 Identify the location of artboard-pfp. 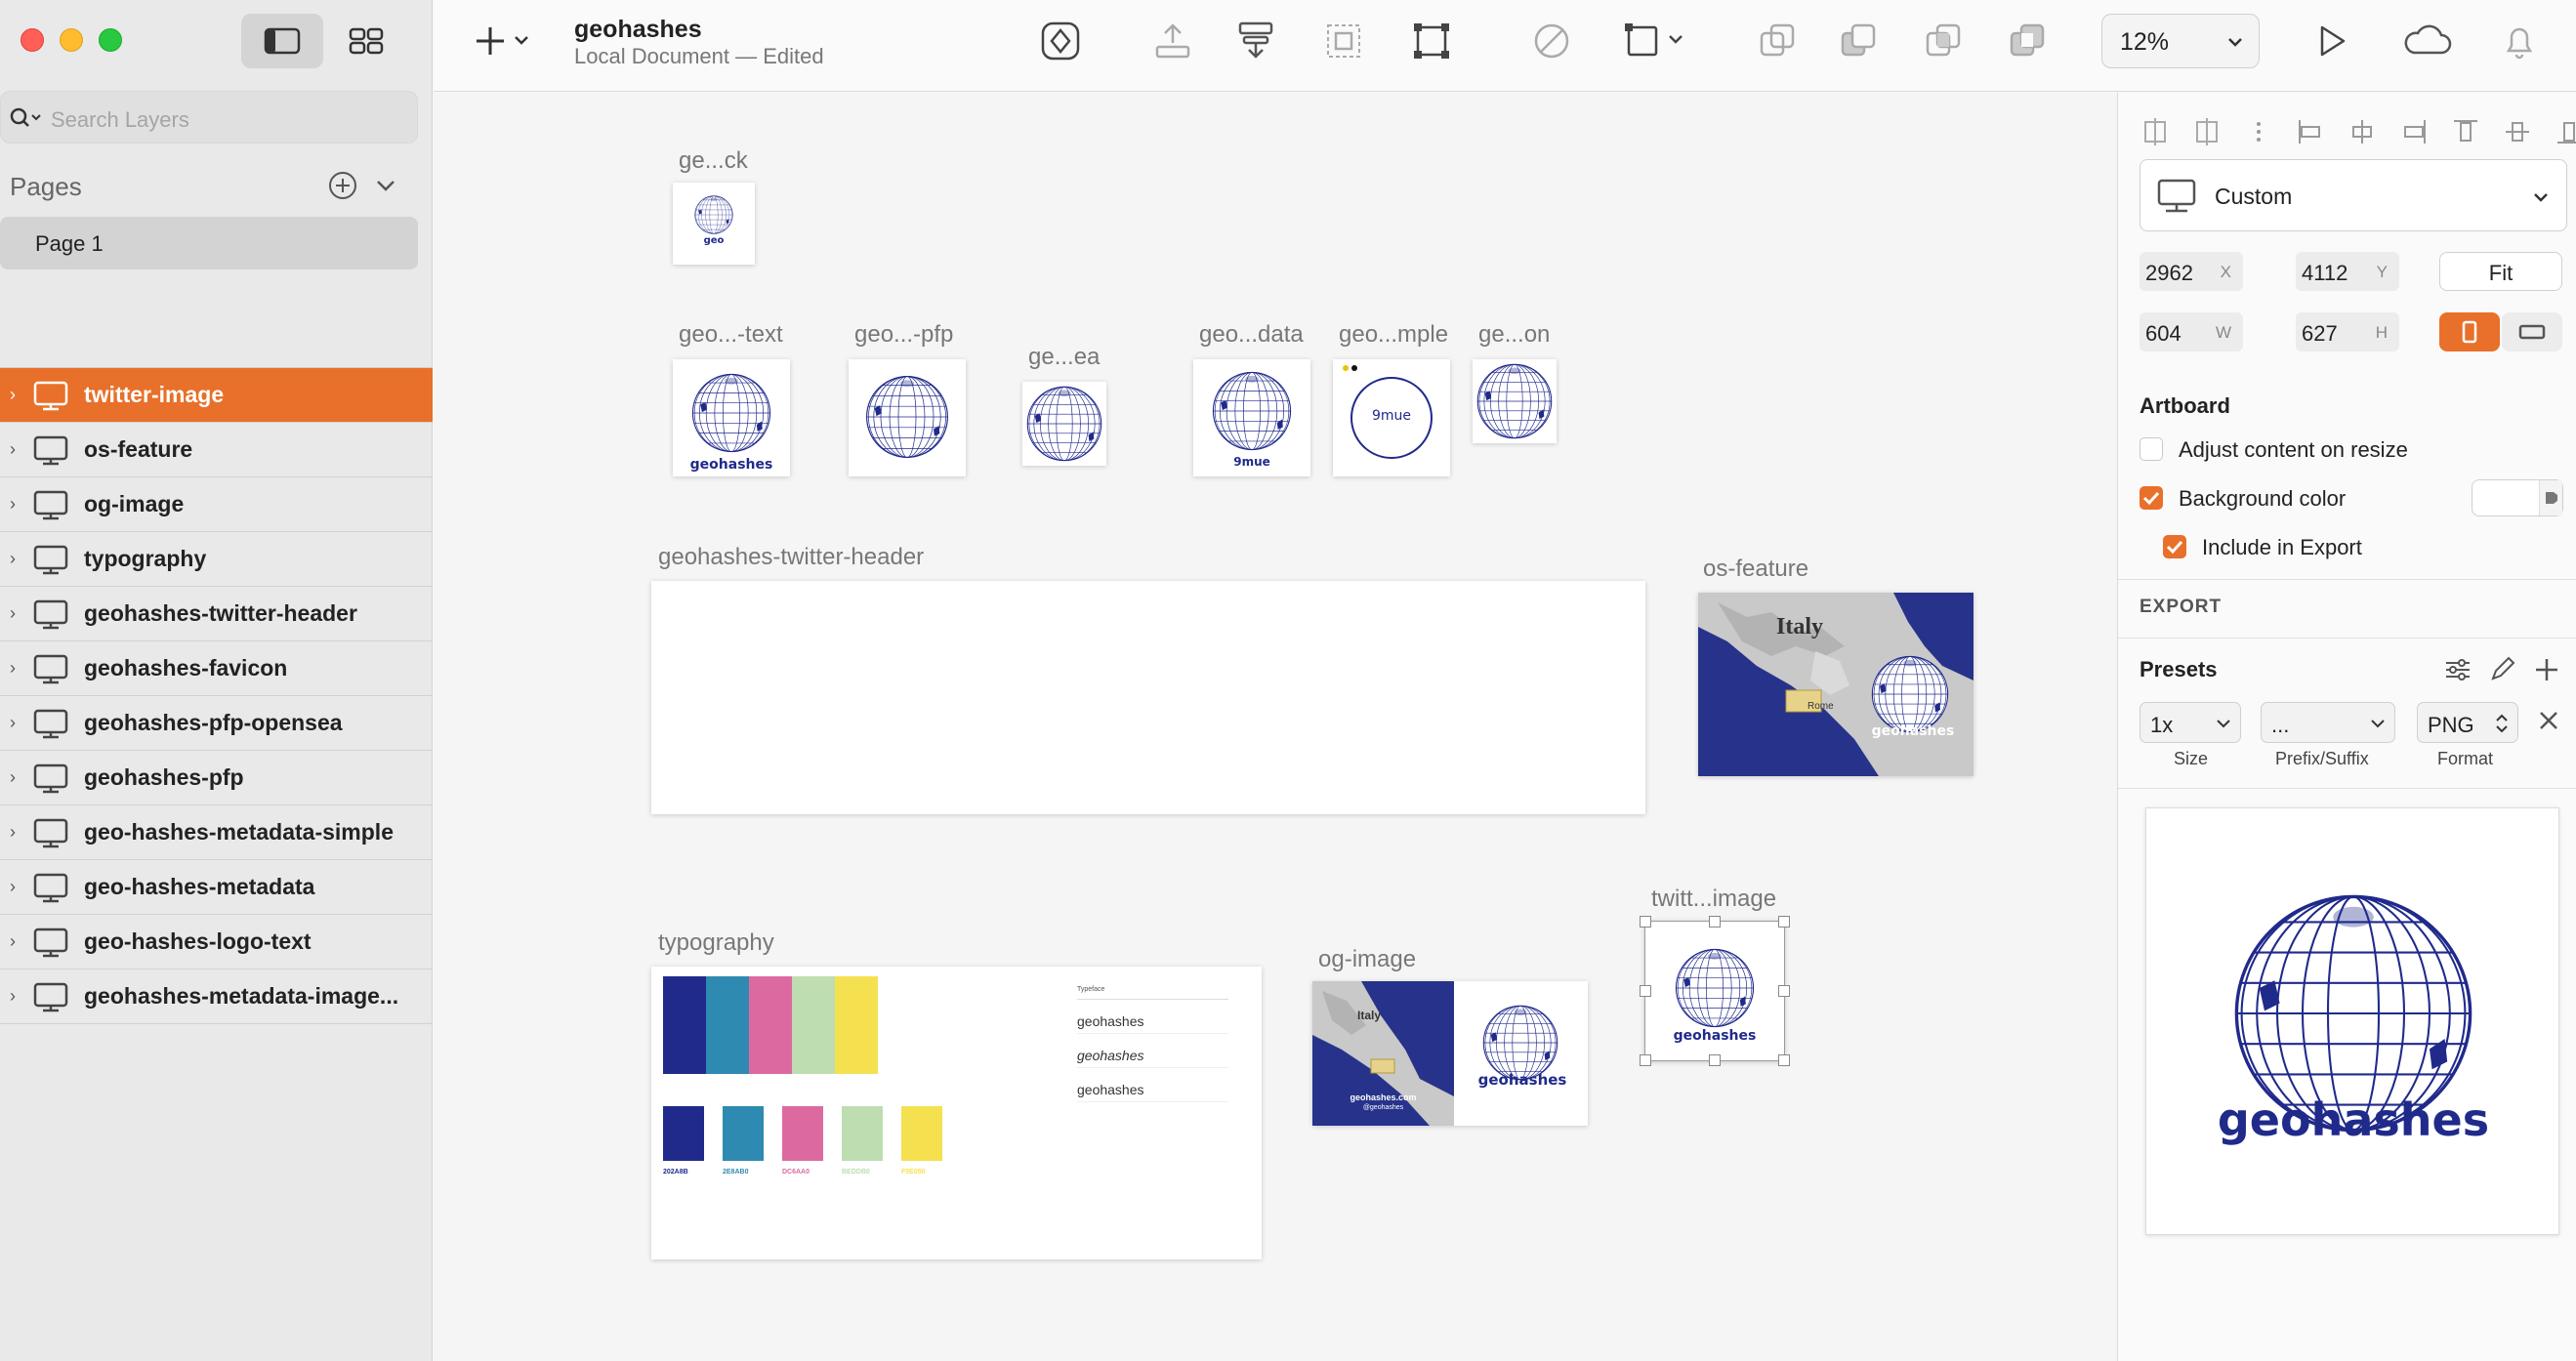
(908, 417).